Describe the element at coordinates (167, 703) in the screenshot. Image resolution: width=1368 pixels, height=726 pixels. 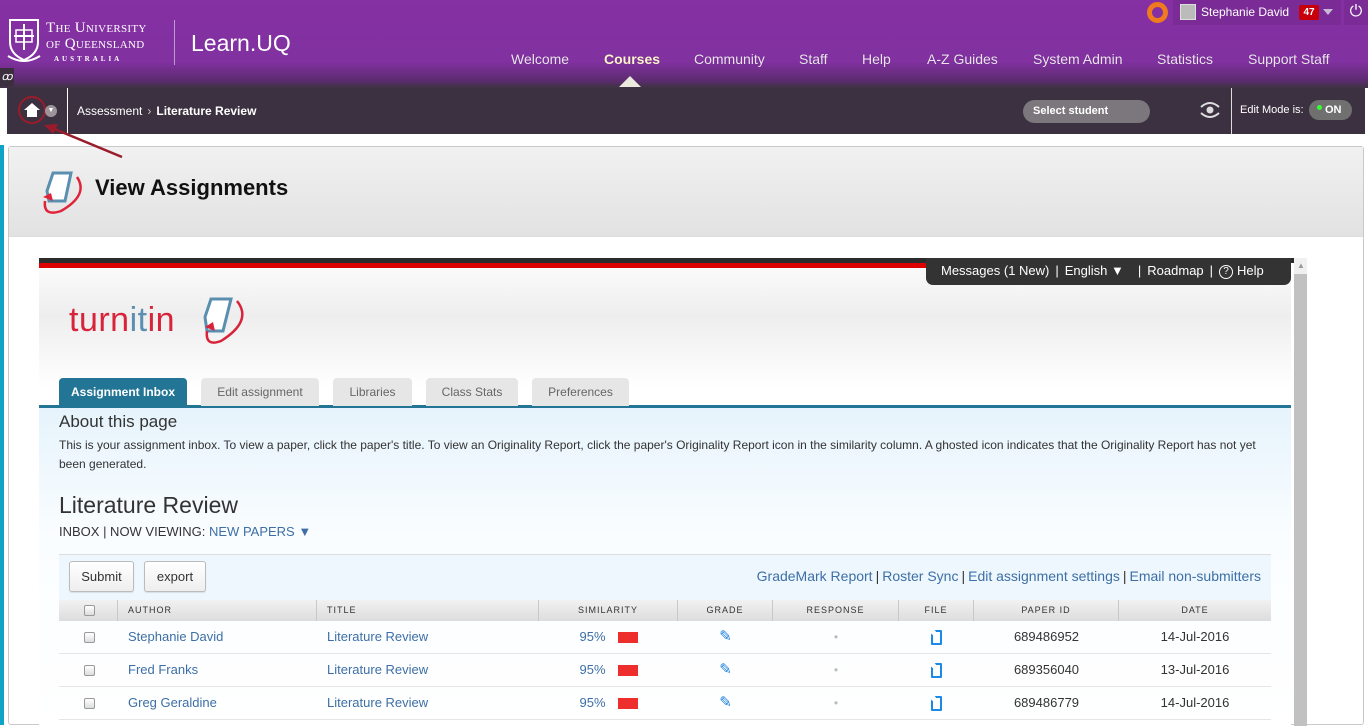
I see `author-link: Greg Geraldine` at that location.